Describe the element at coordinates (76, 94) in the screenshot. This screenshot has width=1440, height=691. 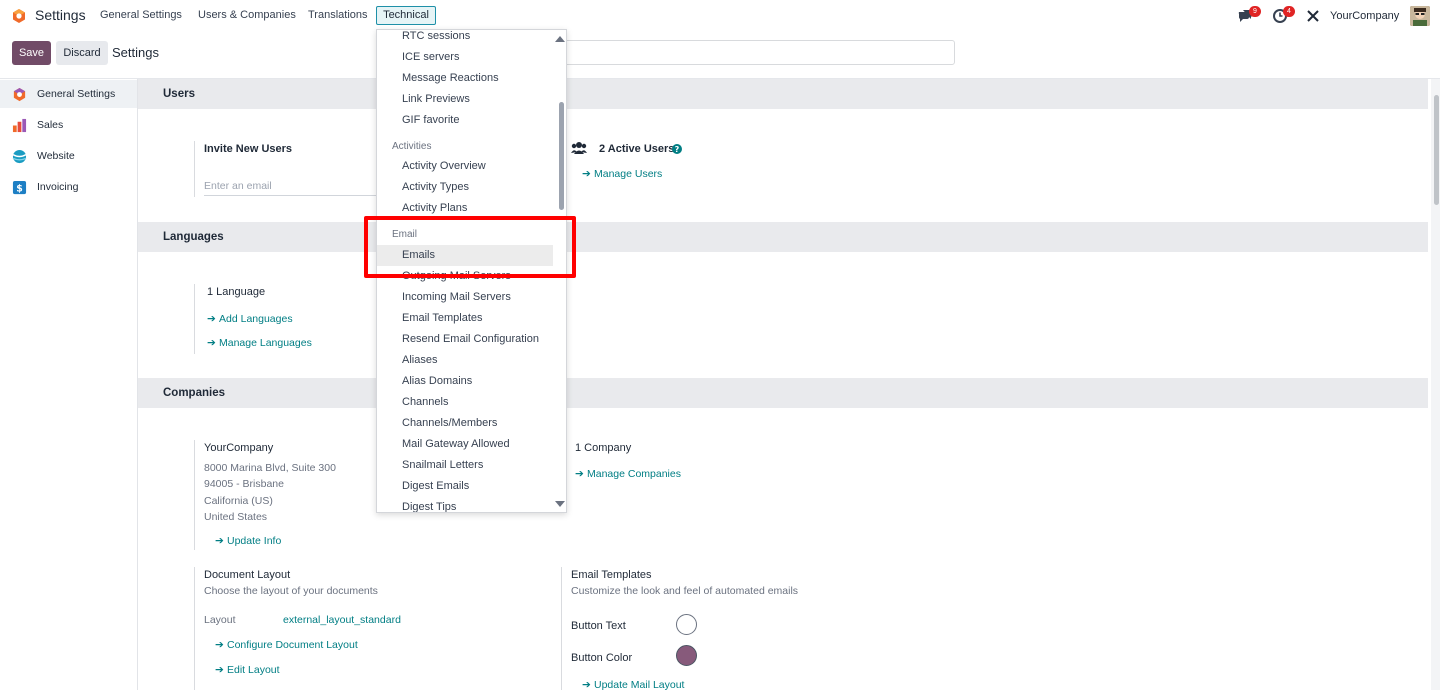
I see `sidebar-item-label: General Settings` at that location.